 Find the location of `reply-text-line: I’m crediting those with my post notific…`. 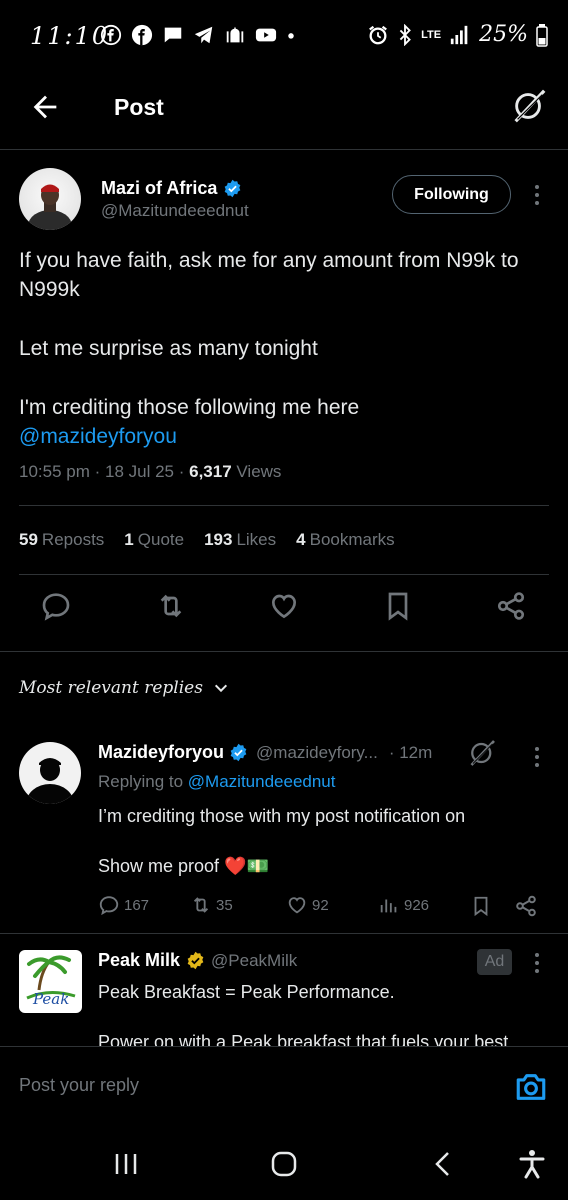

reply-text-line: I’m crediting those with my post notific… is located at coordinates (282, 816).